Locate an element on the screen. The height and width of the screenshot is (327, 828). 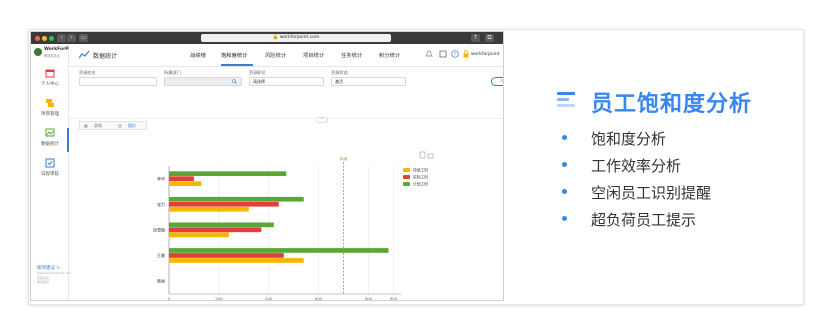
feature-item: 工作效率分析 is located at coordinates (636, 166).